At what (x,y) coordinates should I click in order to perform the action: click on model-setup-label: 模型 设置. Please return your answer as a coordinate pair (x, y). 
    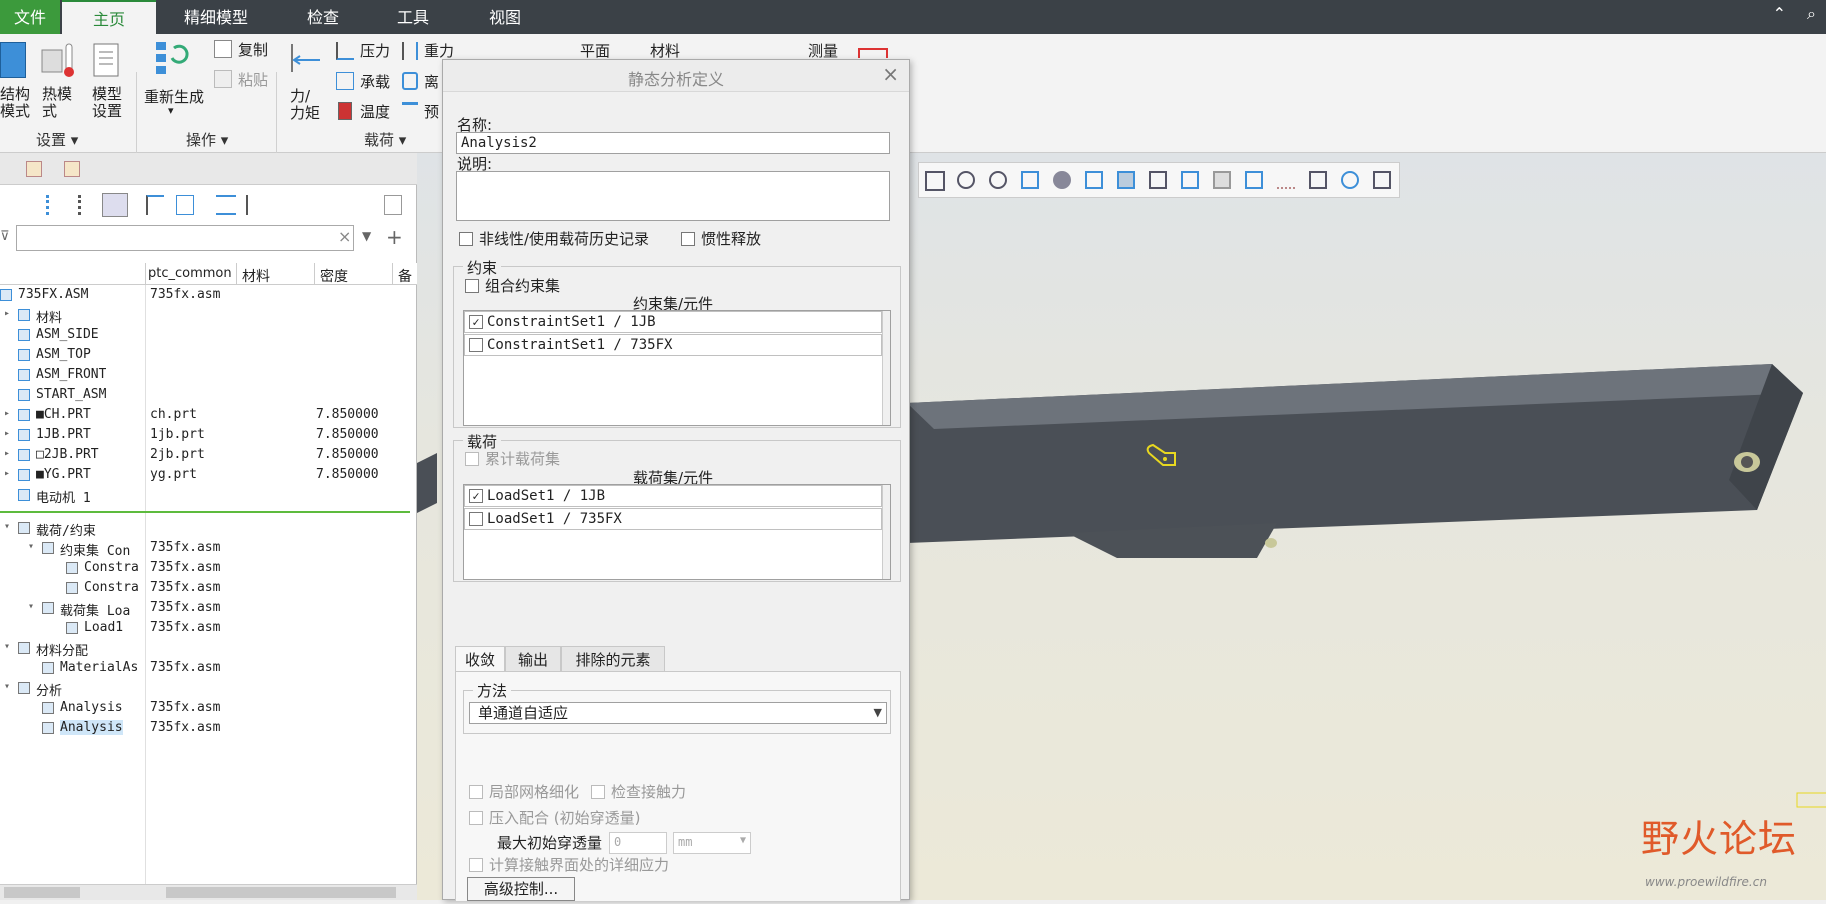
    Looking at the image, I should click on (107, 103).